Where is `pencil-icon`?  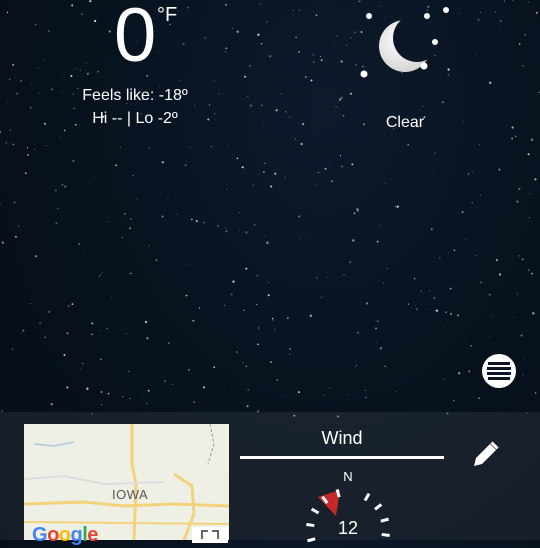 pencil-icon is located at coordinates (485, 455).